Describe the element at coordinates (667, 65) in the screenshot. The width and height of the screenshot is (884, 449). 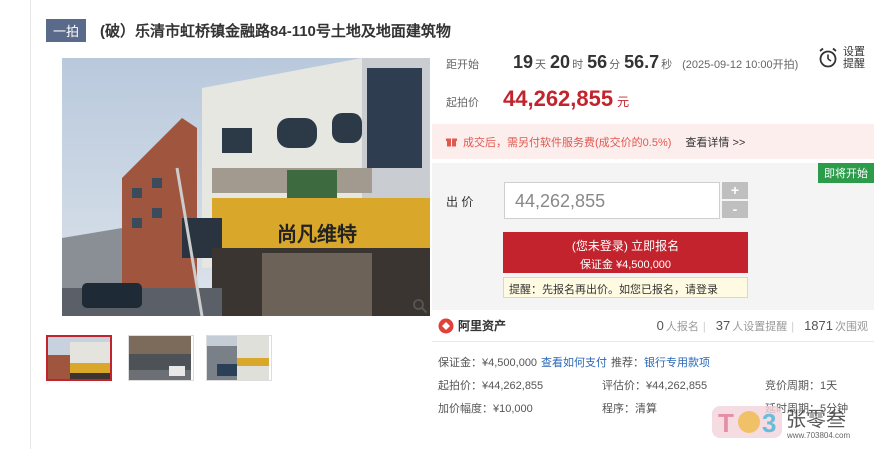
I see `countdown-seconds-unit: 秒` at that location.